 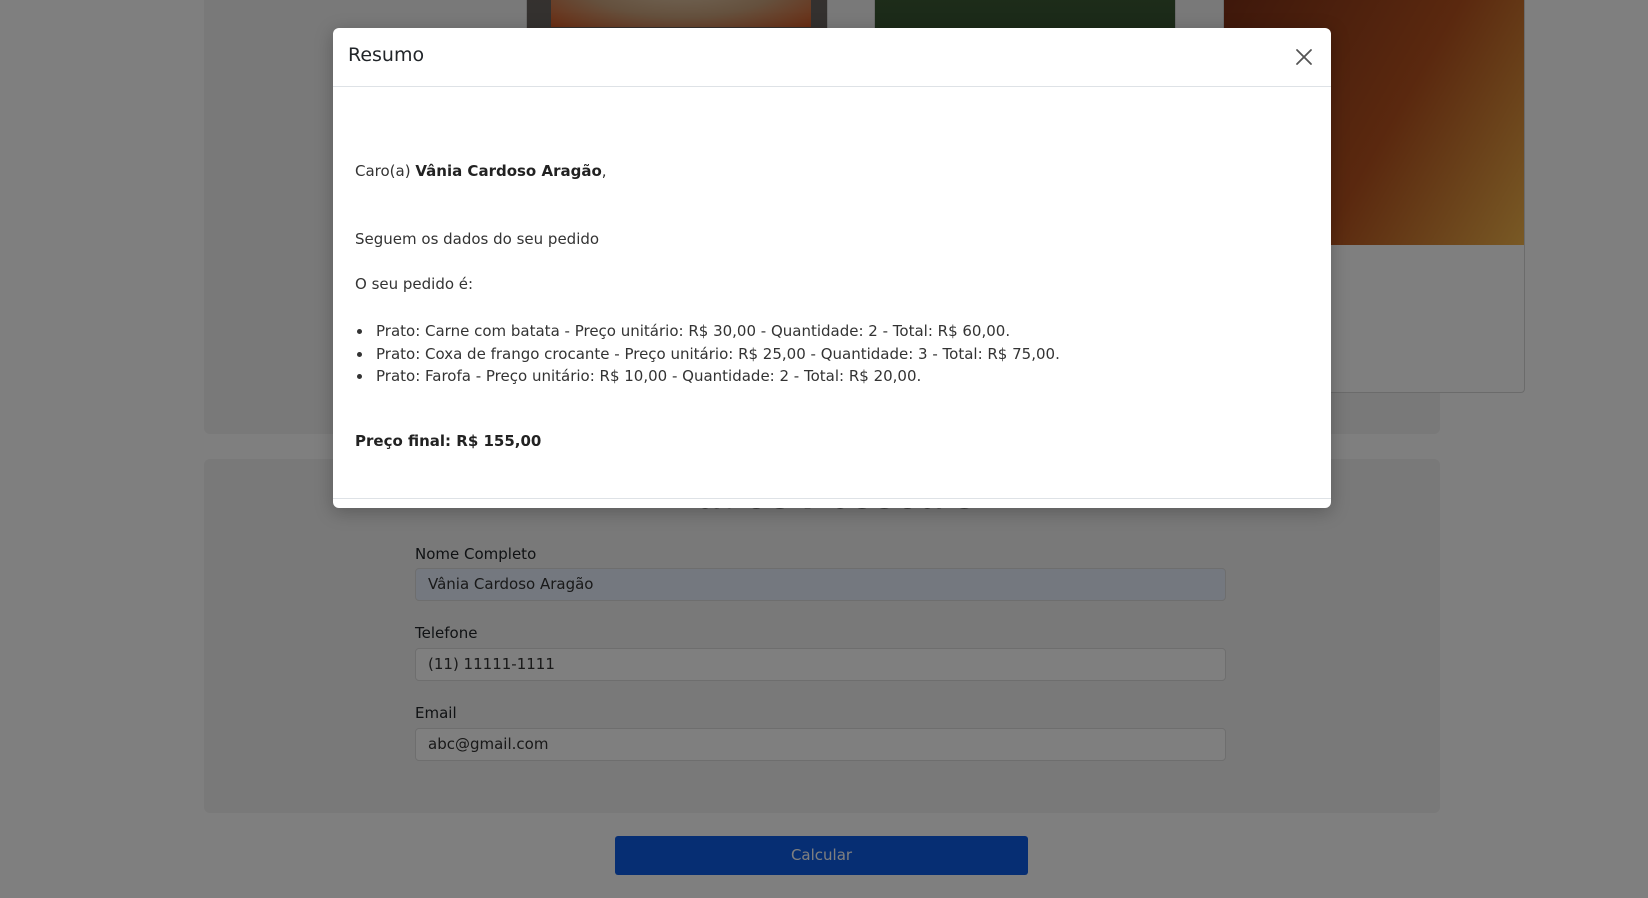 What do you see at coordinates (386, 55) in the screenshot?
I see `modal-title: Resumo` at bounding box center [386, 55].